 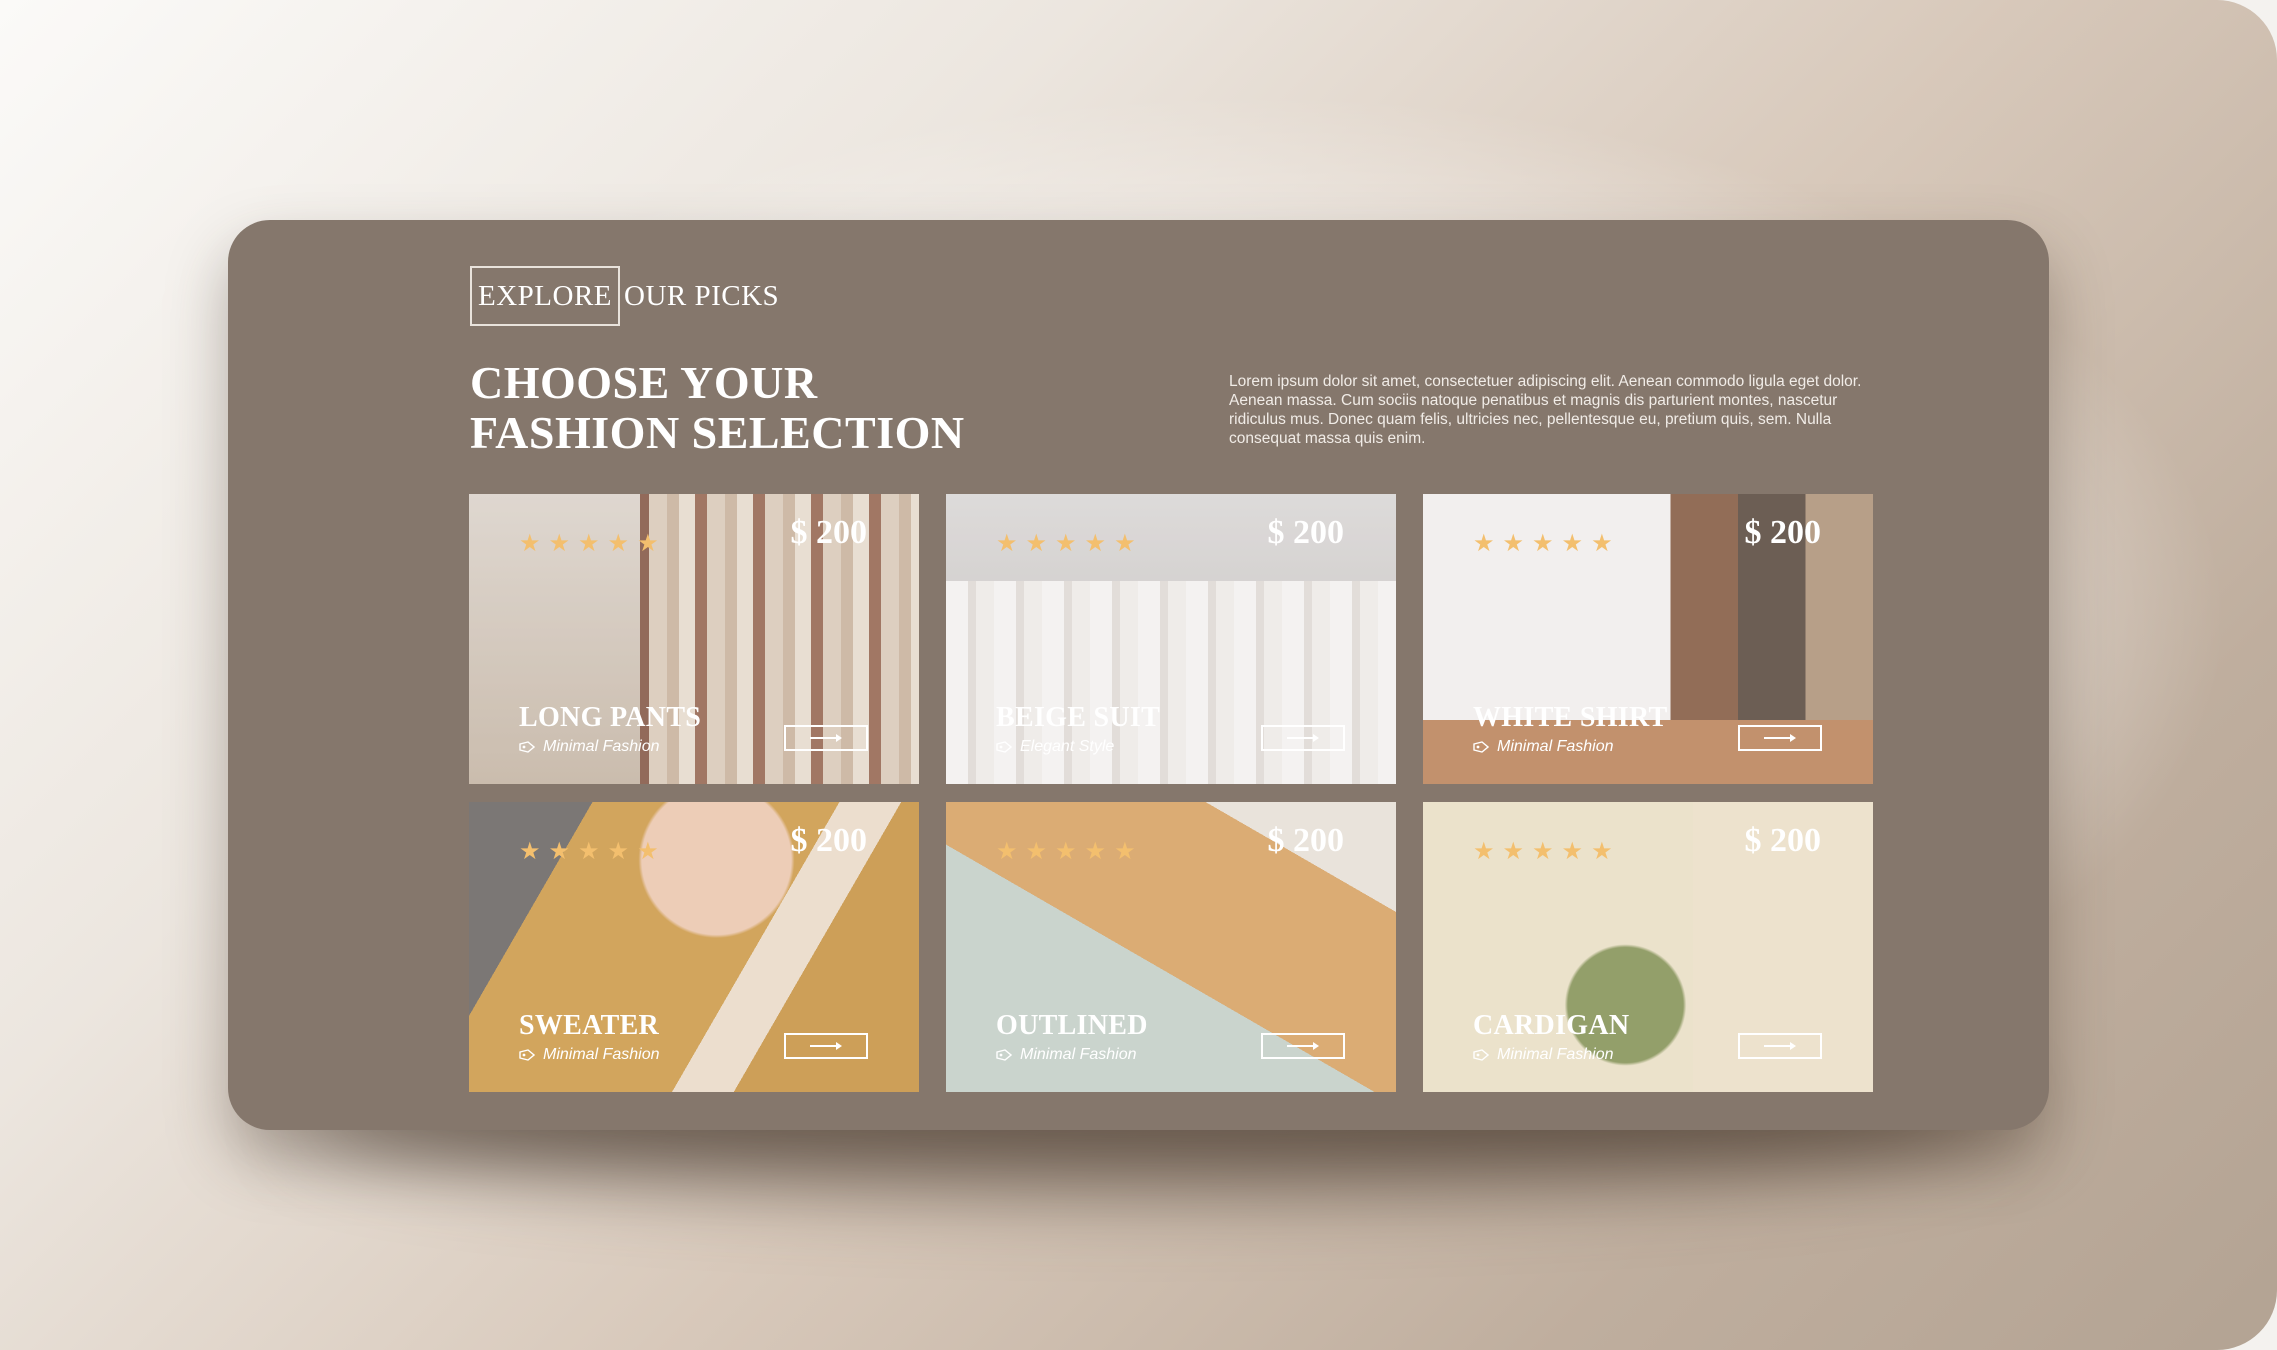 What do you see at coordinates (1551, 1025) in the screenshot?
I see `product-name: CARDIGAN` at bounding box center [1551, 1025].